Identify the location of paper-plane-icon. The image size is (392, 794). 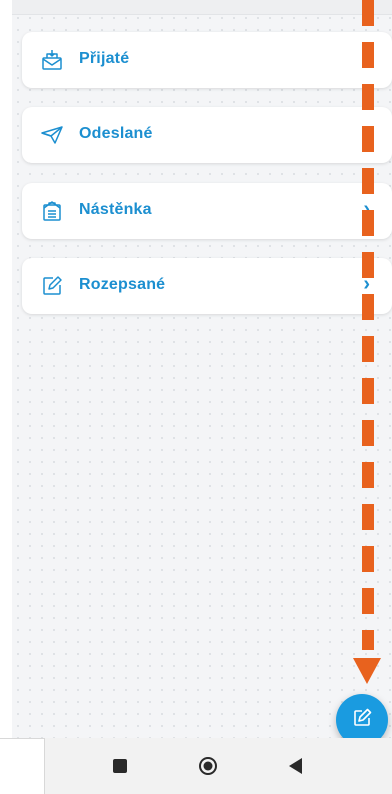
(52, 135).